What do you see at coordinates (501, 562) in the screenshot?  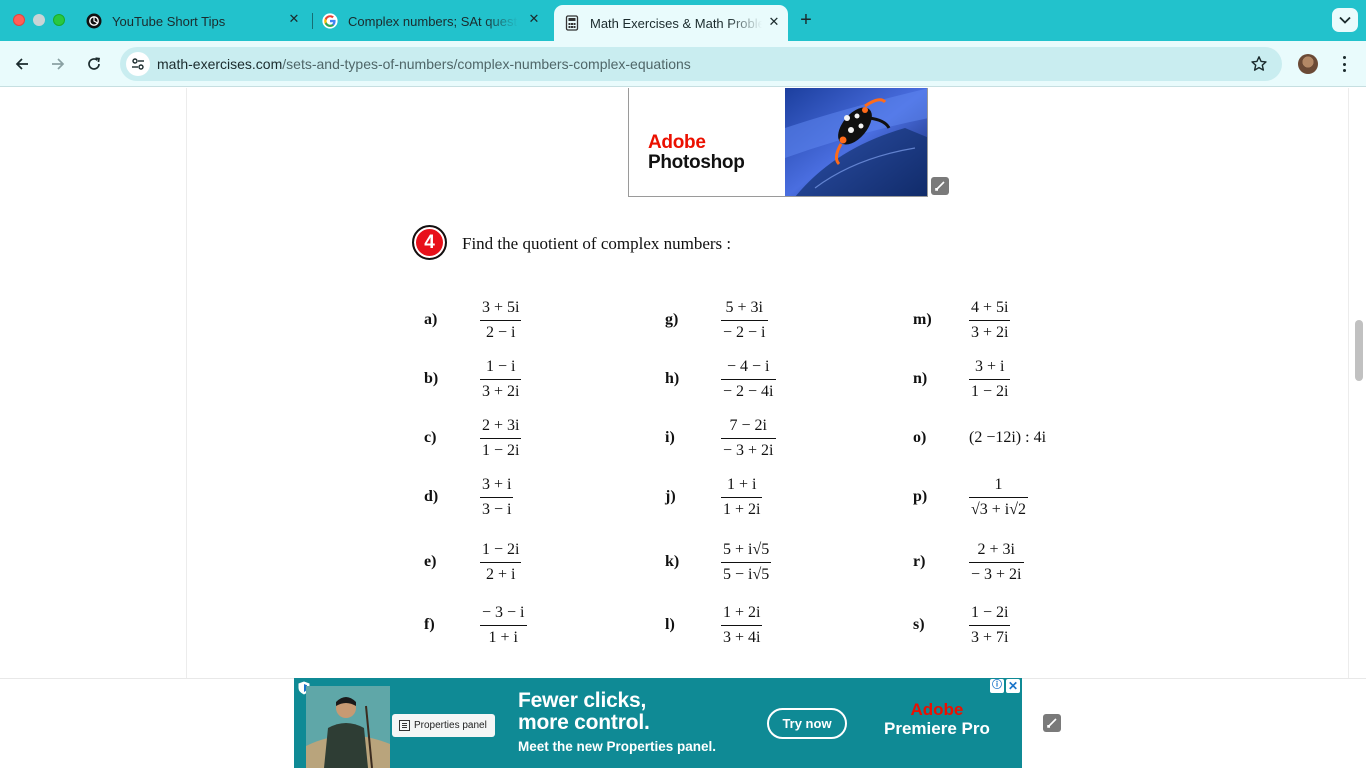 I see `problem-fraction: 1 − 2i 2 + i` at bounding box center [501, 562].